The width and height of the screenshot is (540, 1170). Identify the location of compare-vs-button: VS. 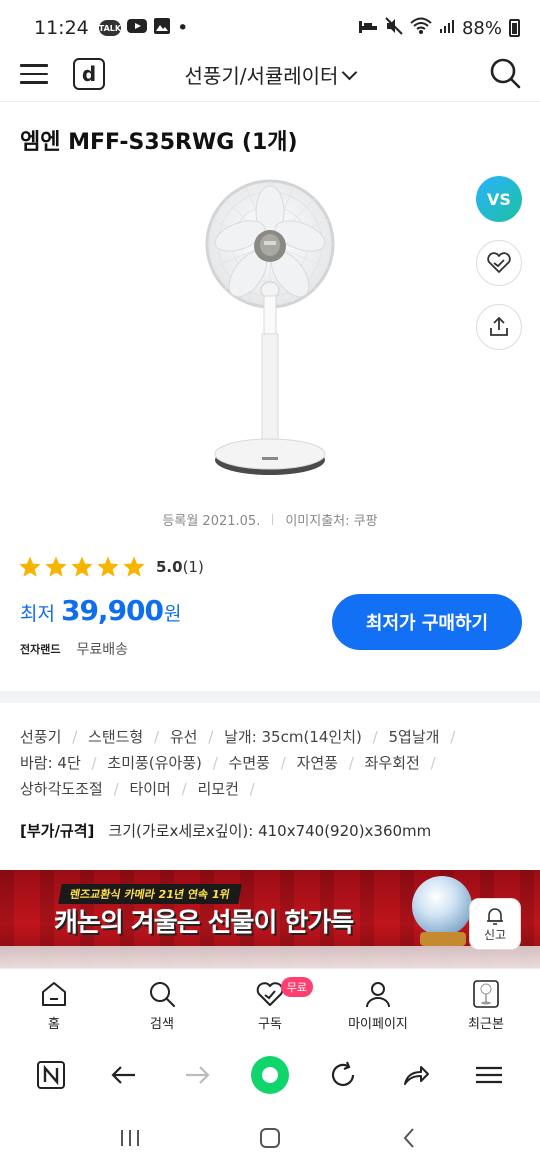
(499, 199).